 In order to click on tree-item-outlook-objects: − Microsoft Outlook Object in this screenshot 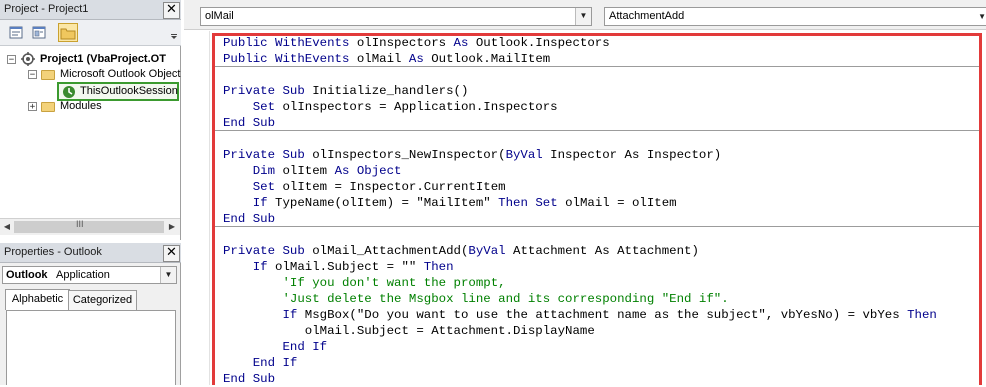, I will do `click(90, 75)`.